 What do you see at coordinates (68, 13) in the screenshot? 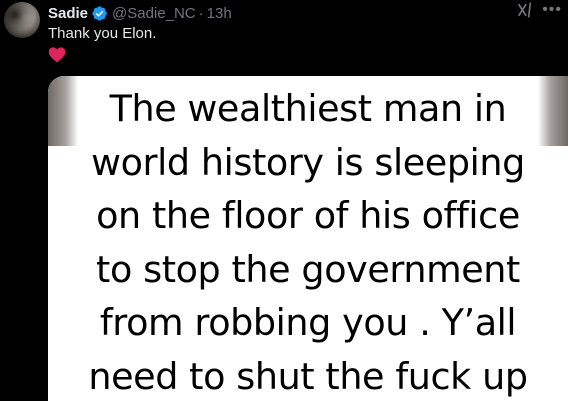
I see `author-name: Sadie` at bounding box center [68, 13].